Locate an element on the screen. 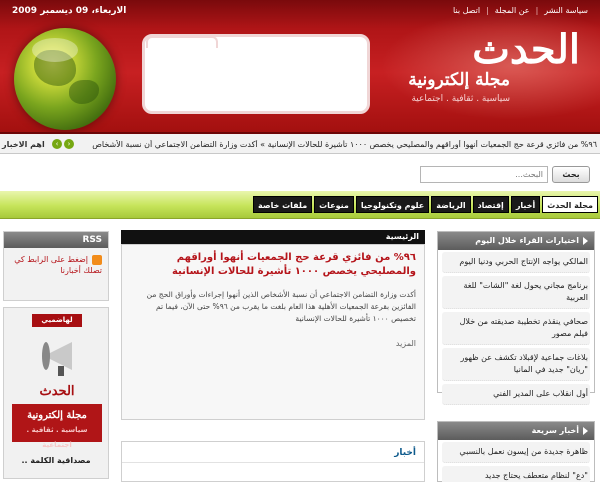 The image size is (600, 482). most-read-header: اختيارات القراء خلال اليوم is located at coordinates (516, 241).